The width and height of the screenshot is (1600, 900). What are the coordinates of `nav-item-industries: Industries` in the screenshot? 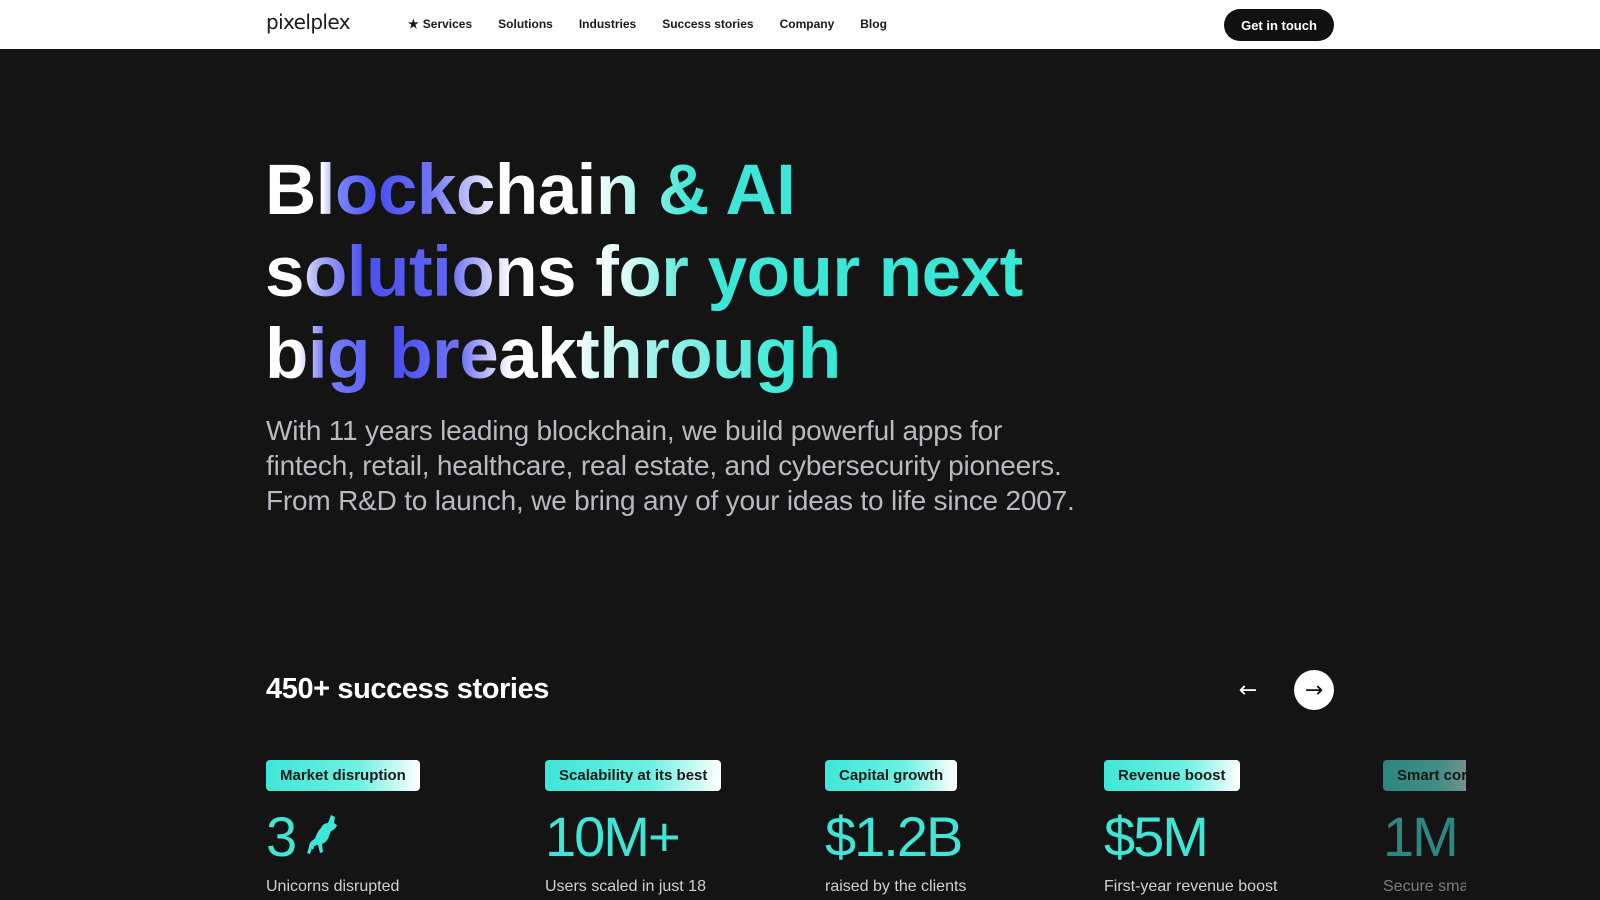 It's located at (607, 24).